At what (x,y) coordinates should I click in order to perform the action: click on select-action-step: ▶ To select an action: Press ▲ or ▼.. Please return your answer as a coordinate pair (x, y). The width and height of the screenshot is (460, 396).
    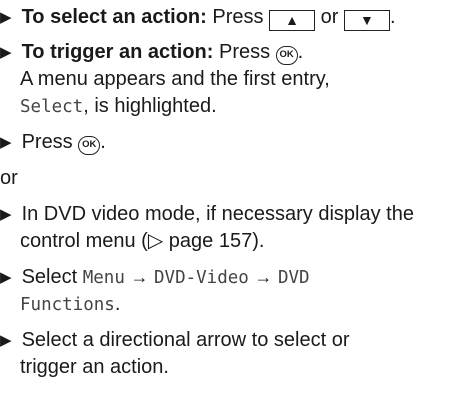
    Looking at the image, I should click on (198, 17).